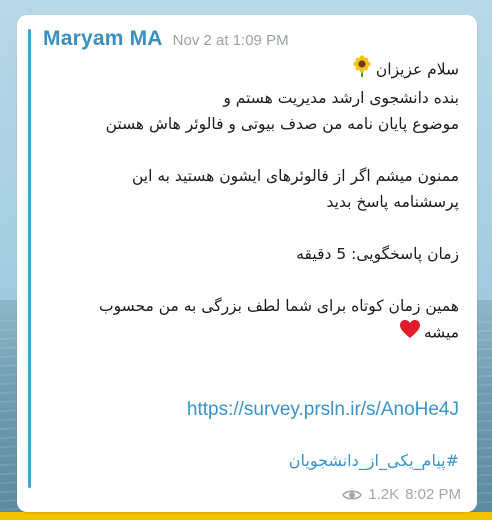 The image size is (492, 520). Describe the element at coordinates (323, 410) in the screenshot. I see `survey-link: https://survey.prsln.ir/s/AnoHe4J` at that location.